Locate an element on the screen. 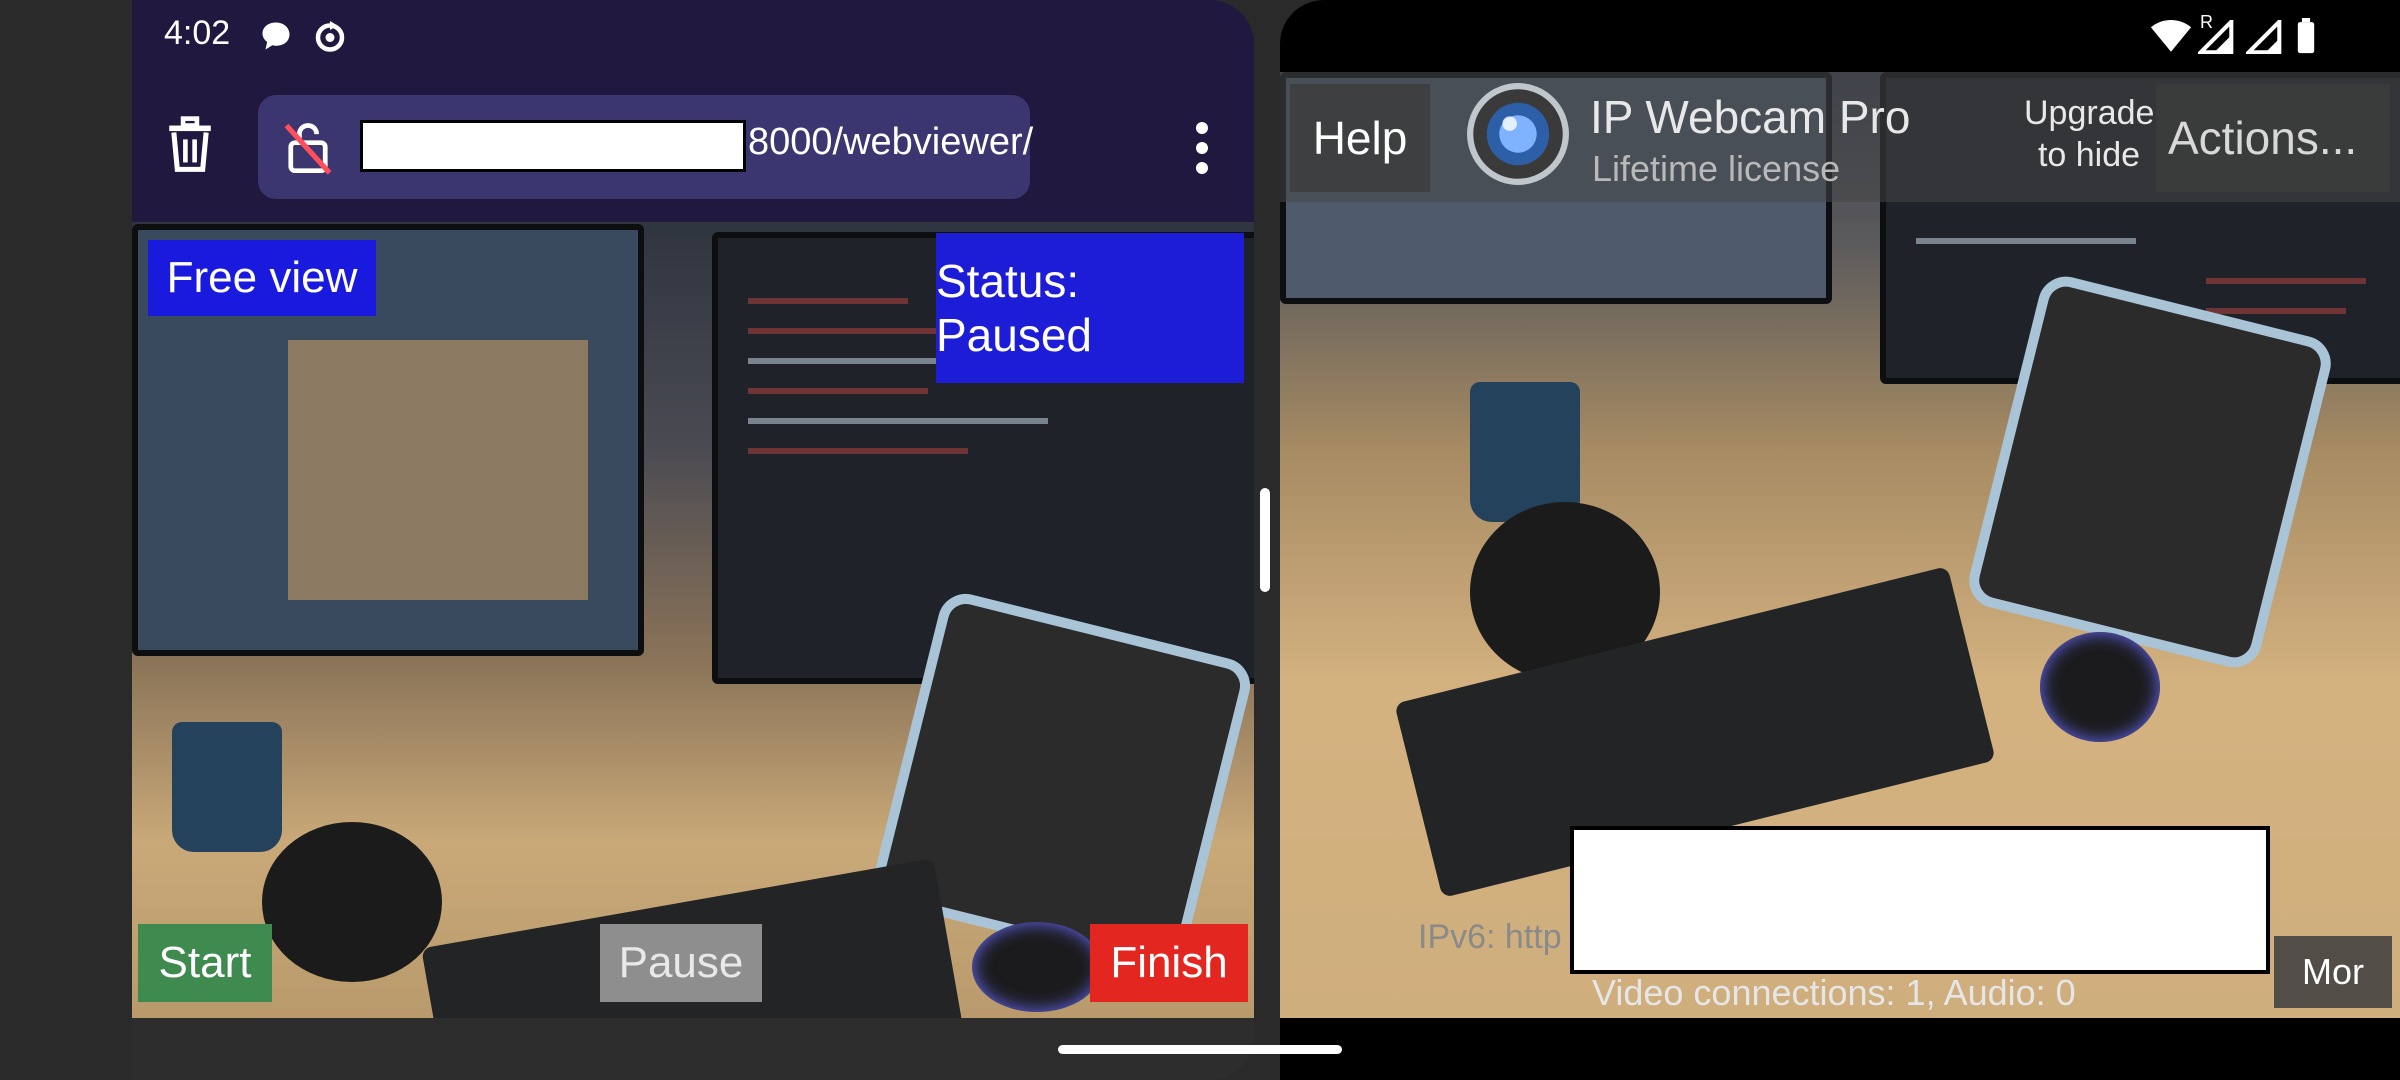  start-button: Start is located at coordinates (205, 963).